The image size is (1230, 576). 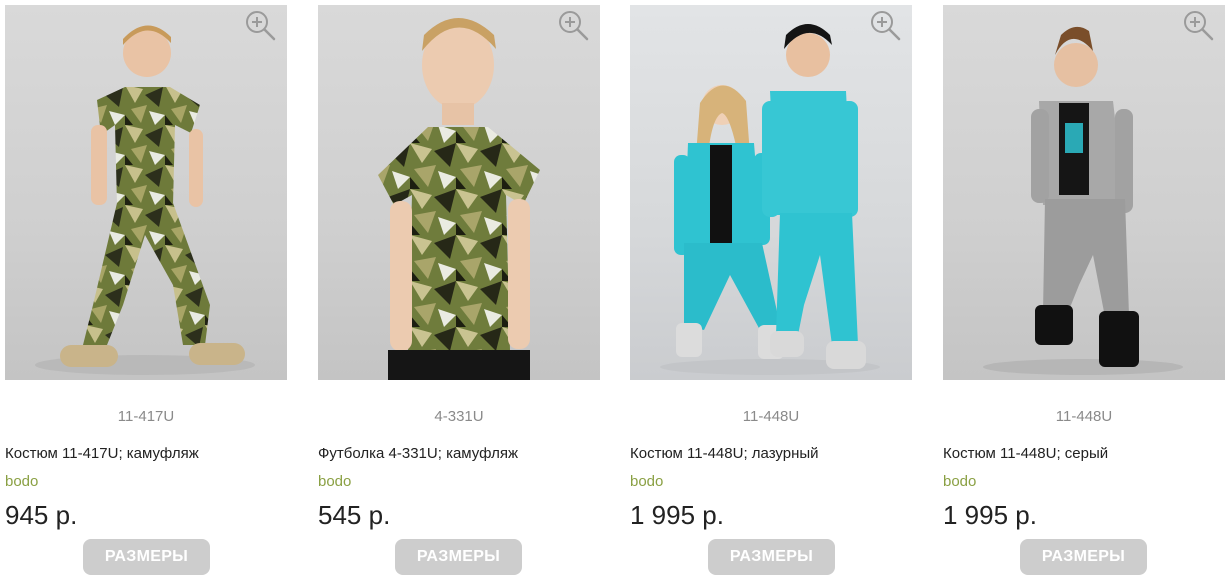 I want to click on product-sku: 4-331U, so click(x=459, y=416).